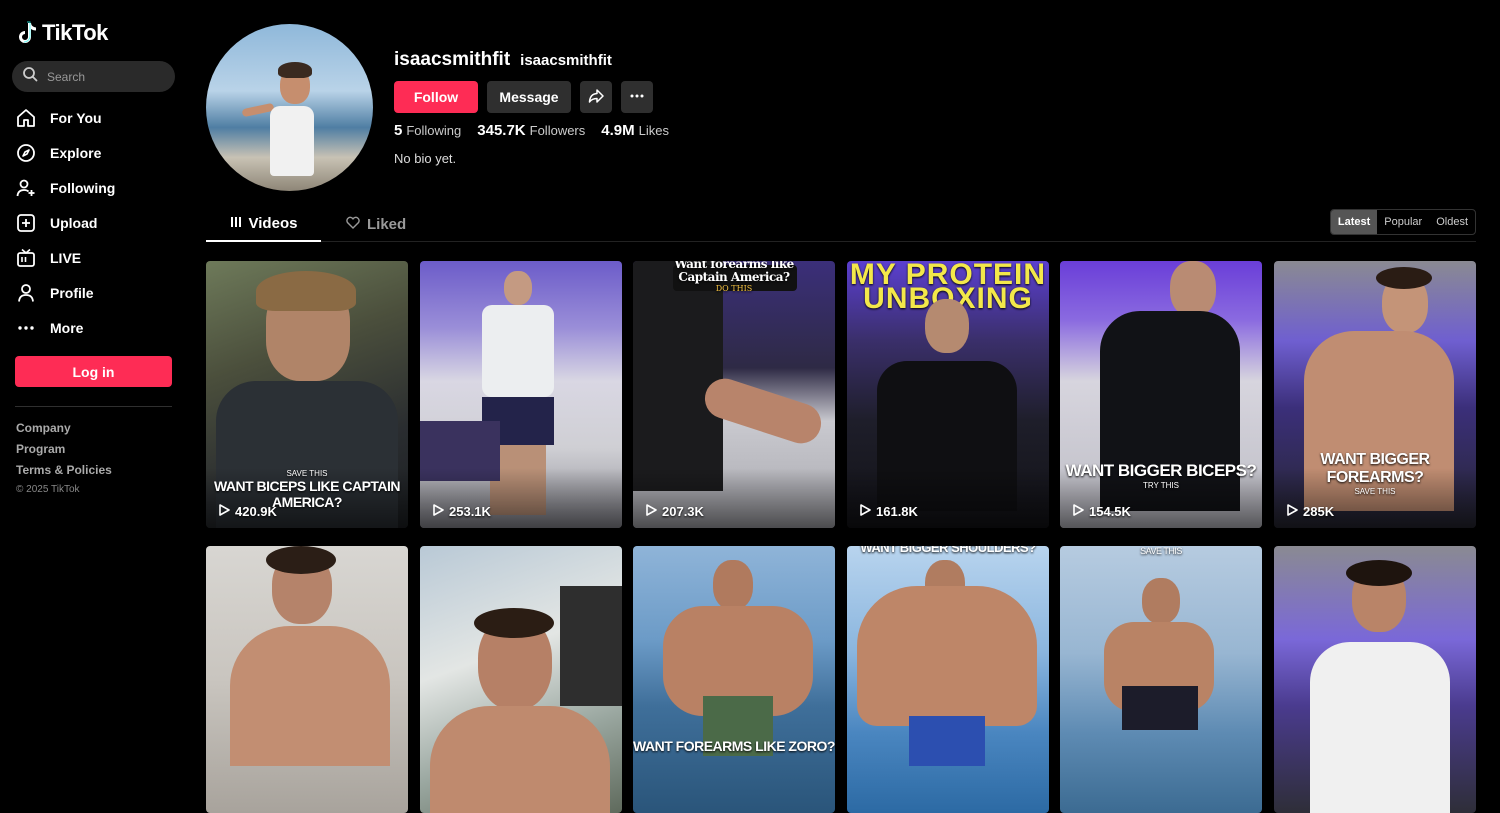 The width and height of the screenshot is (1500, 813). Describe the element at coordinates (521, 394) in the screenshot. I see `video-card: 253.1K` at that location.